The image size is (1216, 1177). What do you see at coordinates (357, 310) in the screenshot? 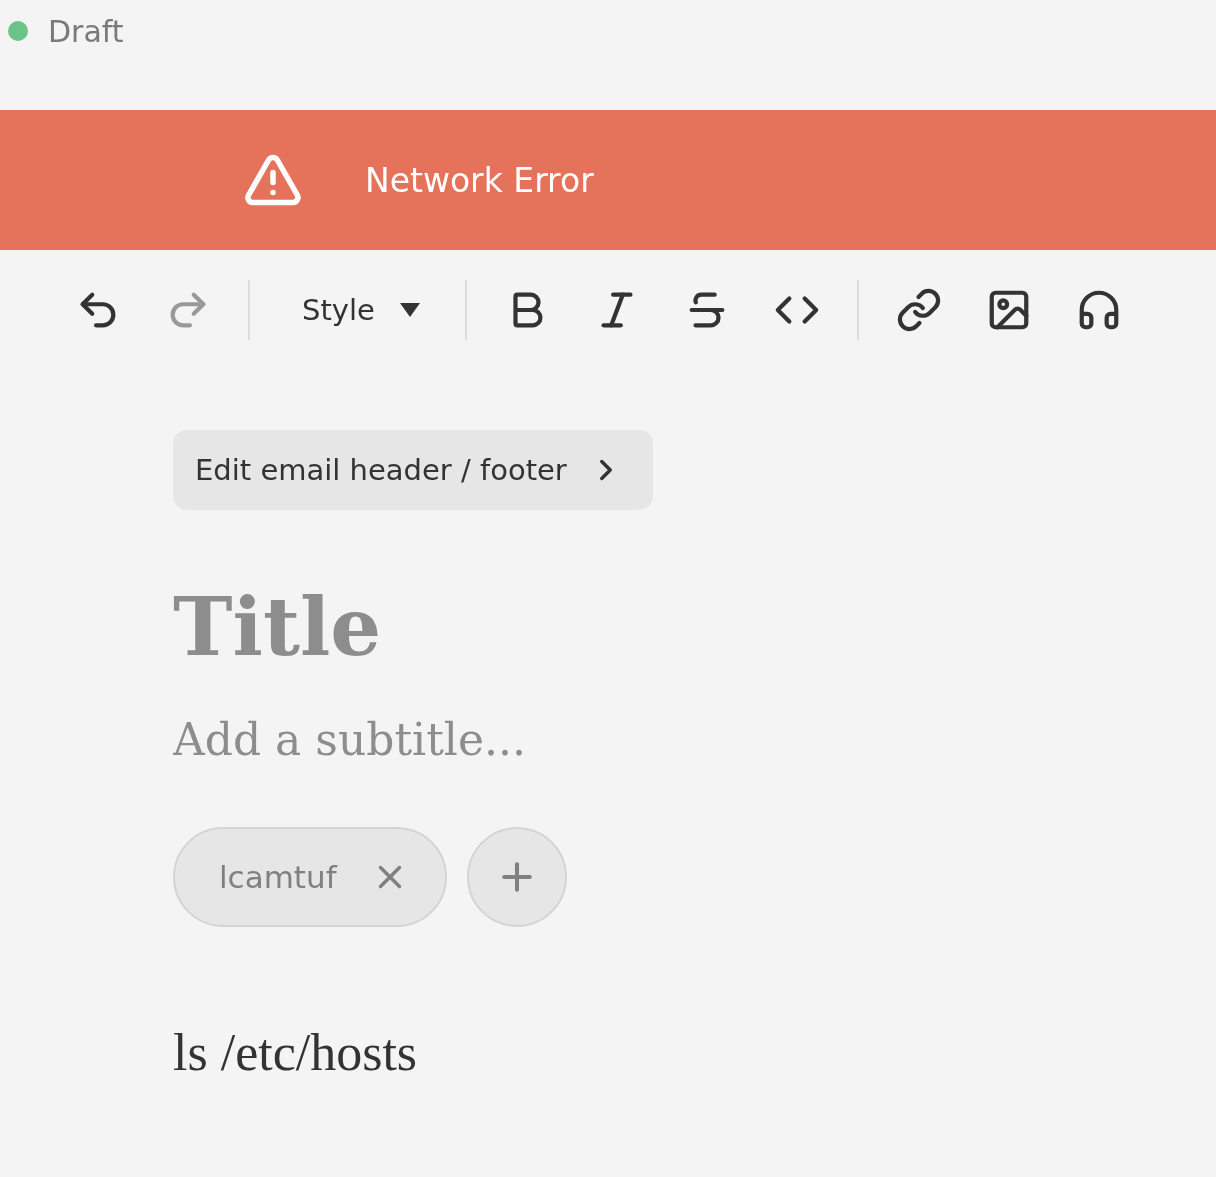
I see `style-dropdown: Style` at bounding box center [357, 310].